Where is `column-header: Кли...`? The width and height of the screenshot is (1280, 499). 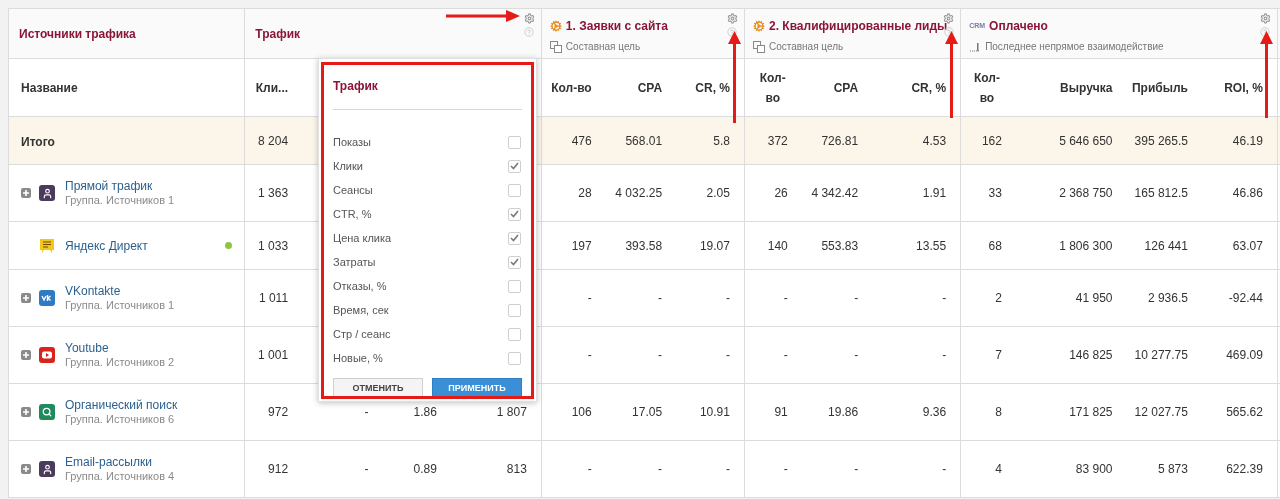
column-header: Кли... is located at coordinates (272, 87).